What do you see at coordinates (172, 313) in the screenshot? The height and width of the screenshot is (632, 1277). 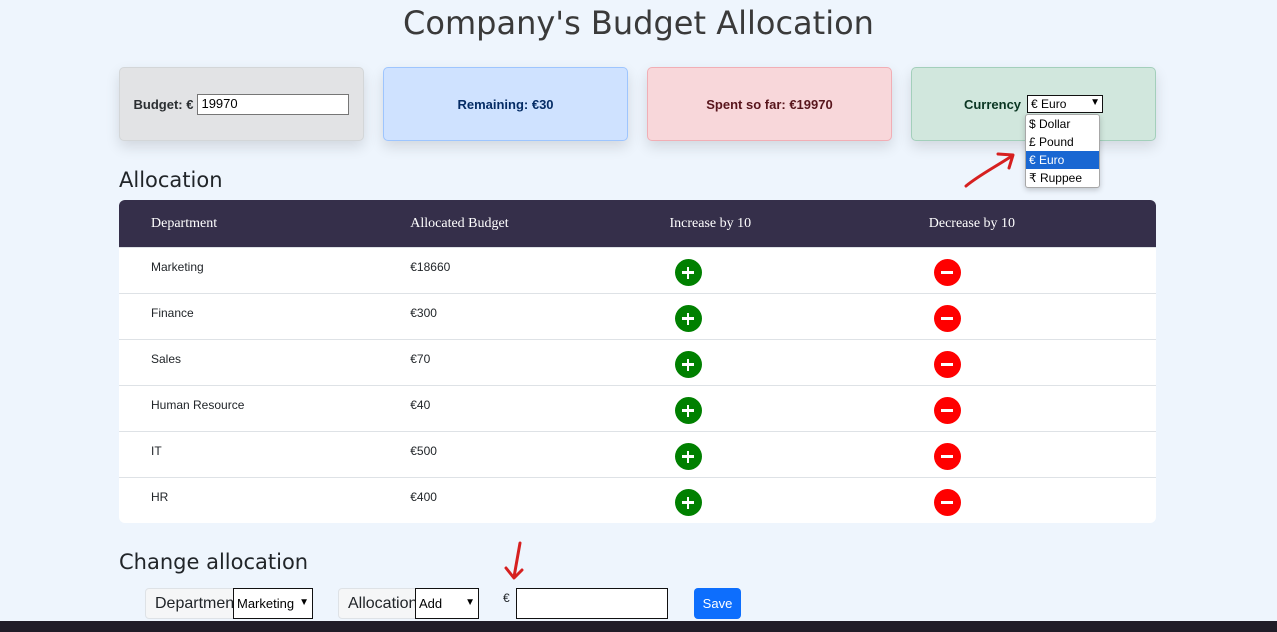 I see `department-cell: Finance` at bounding box center [172, 313].